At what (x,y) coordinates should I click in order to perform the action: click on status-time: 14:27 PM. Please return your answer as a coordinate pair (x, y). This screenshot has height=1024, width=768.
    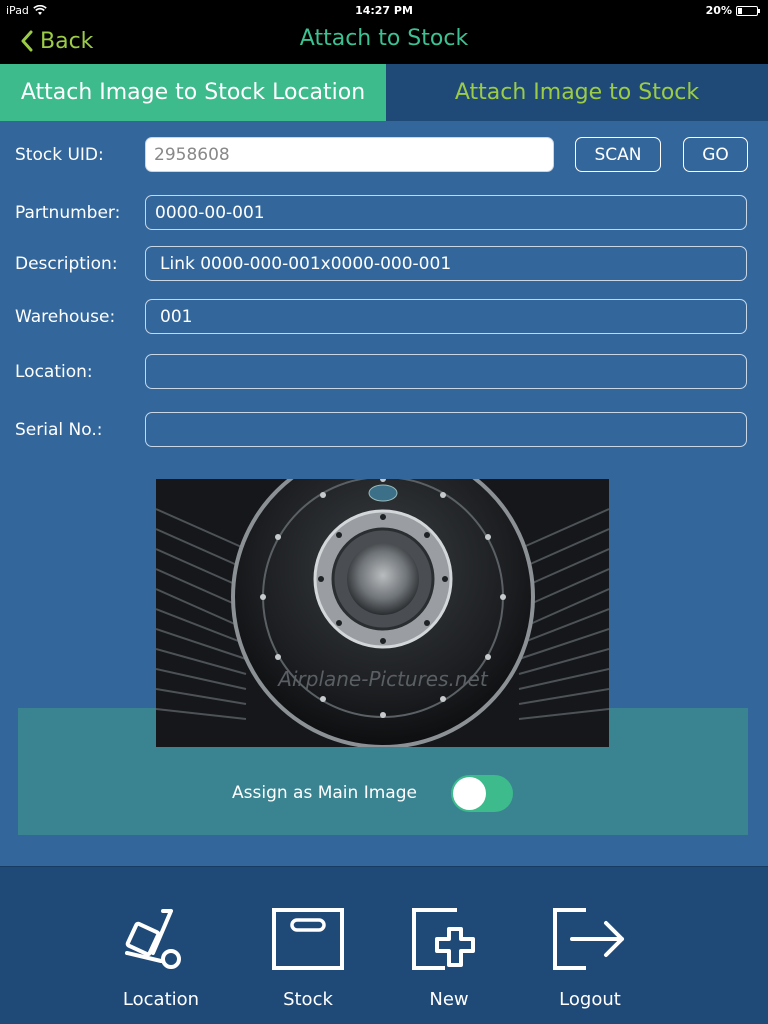
    Looking at the image, I should click on (384, 10).